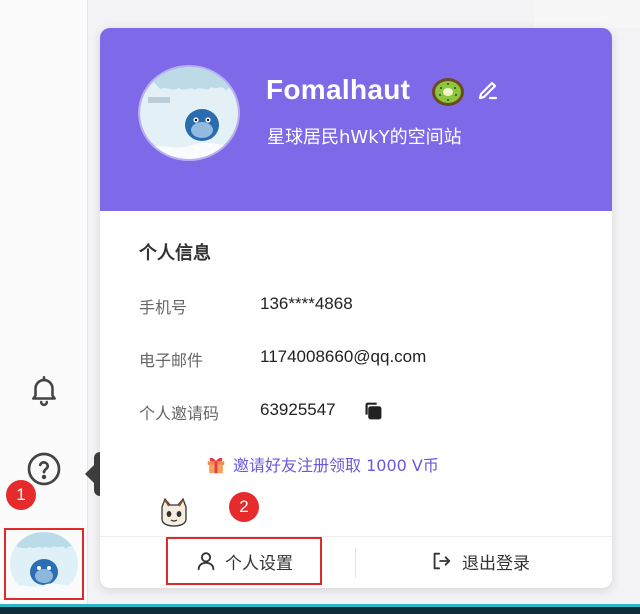 This screenshot has width=640, height=614. I want to click on annotation-marker-1: 1, so click(21, 495).